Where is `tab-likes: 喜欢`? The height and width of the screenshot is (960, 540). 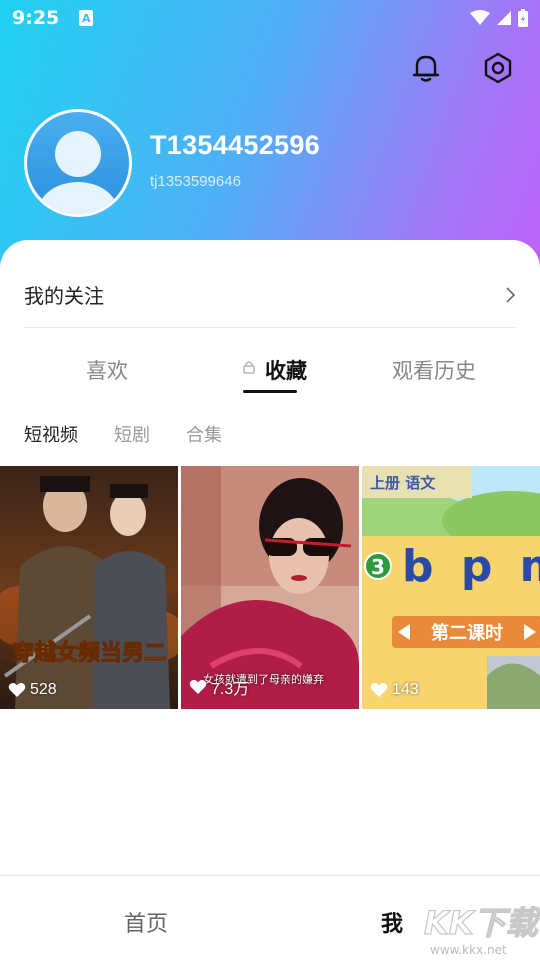
tab-likes: 喜欢 is located at coordinates (107, 370).